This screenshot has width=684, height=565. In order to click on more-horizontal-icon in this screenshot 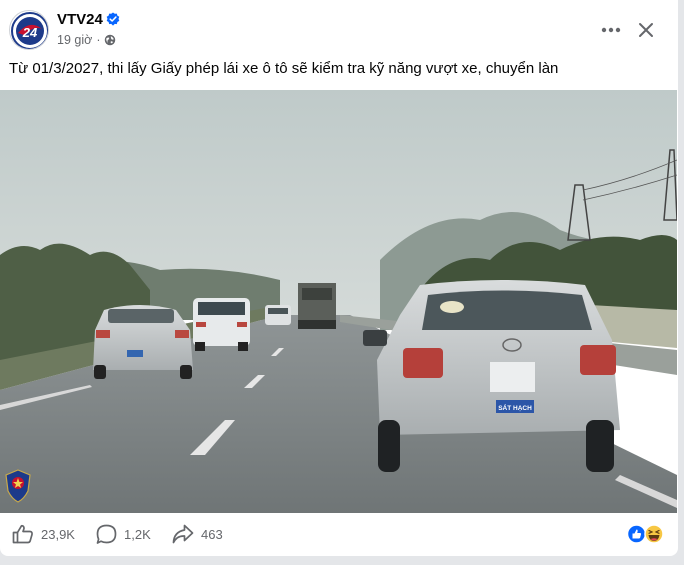, I will do `click(611, 30)`.